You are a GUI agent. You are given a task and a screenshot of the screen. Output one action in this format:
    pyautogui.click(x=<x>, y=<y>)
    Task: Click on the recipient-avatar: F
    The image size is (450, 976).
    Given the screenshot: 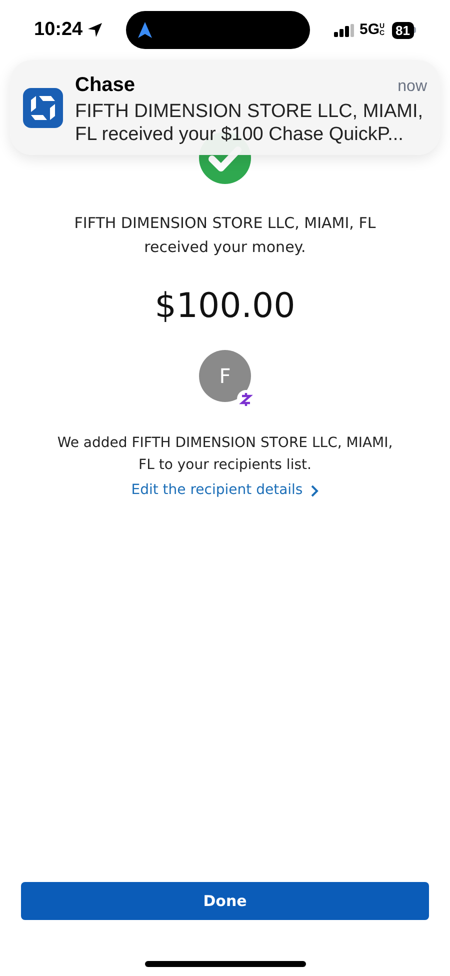 What is the action you would take?
    pyautogui.click(x=225, y=376)
    